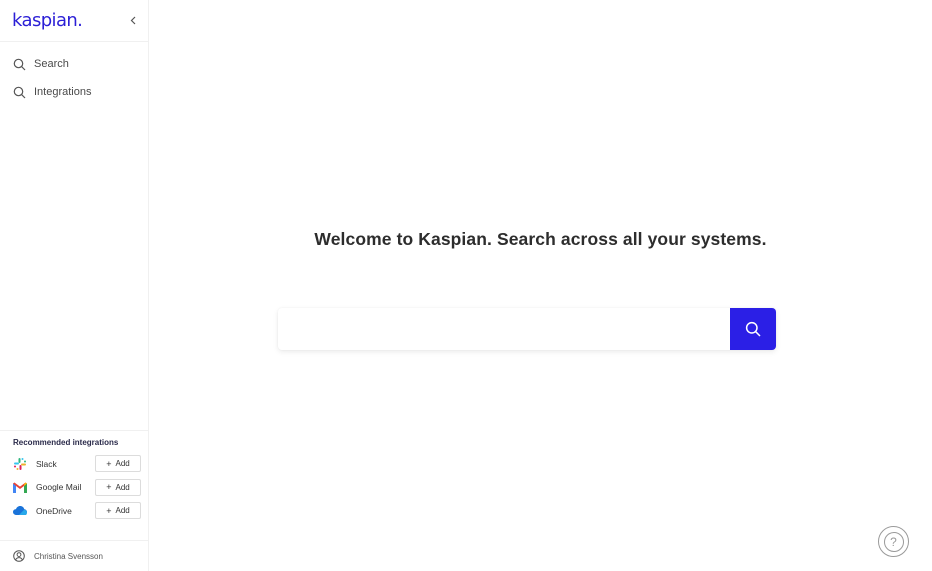  What do you see at coordinates (504, 329) in the screenshot?
I see `search-input` at bounding box center [504, 329].